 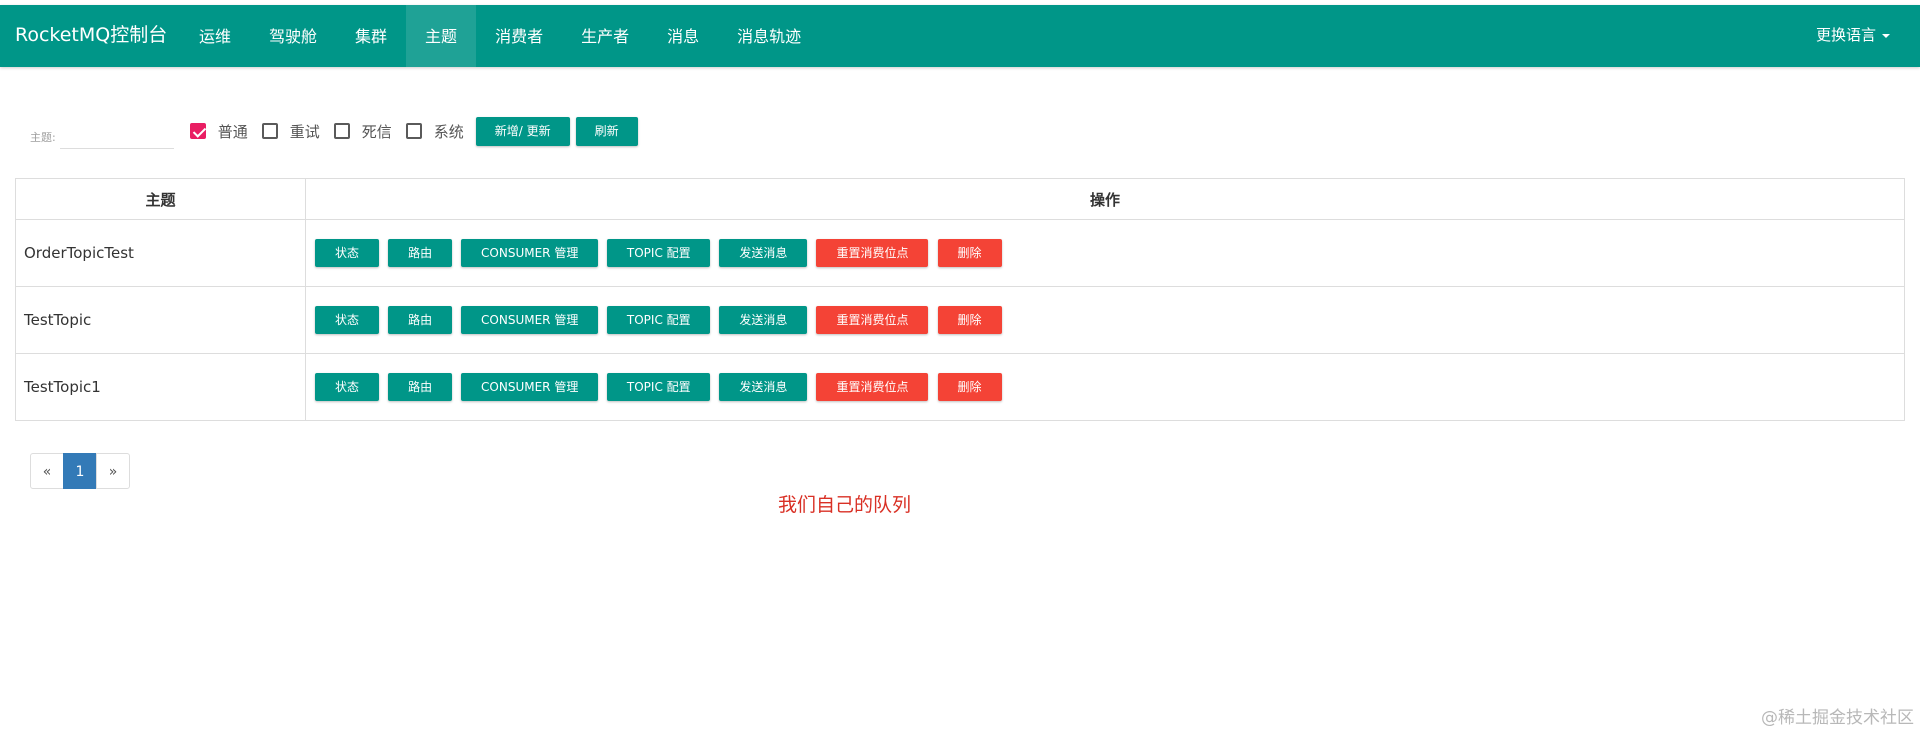 What do you see at coordinates (522, 131) in the screenshot?
I see `add-update-button: 新增/ 更新` at bounding box center [522, 131].